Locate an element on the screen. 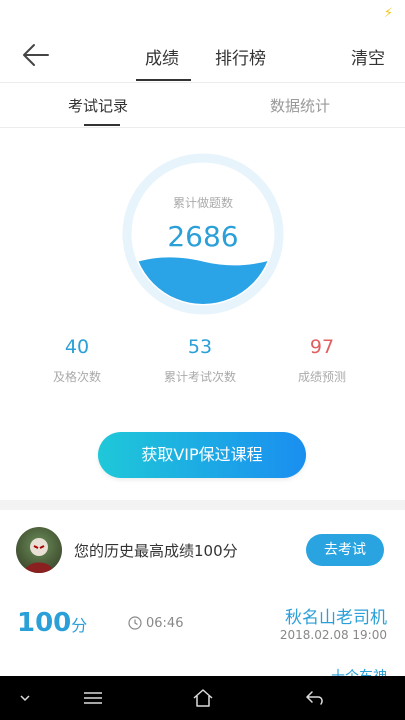 This screenshot has height=720, width=405. record-duration: 06:46 is located at coordinates (155, 623).